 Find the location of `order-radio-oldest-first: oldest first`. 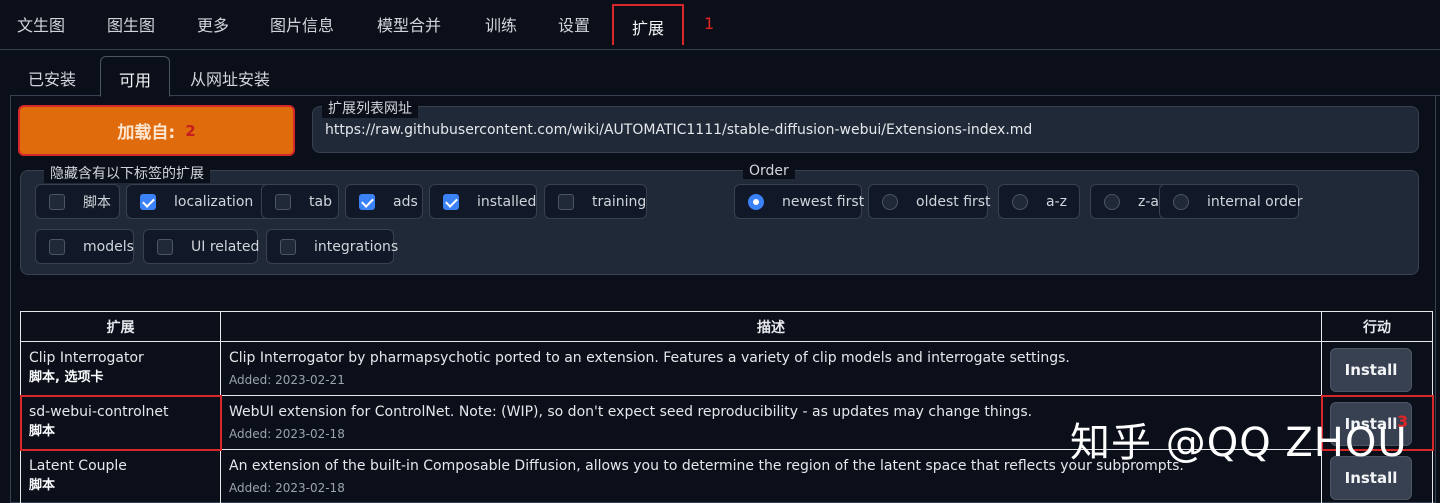

order-radio-oldest-first: oldest first is located at coordinates (929, 201).